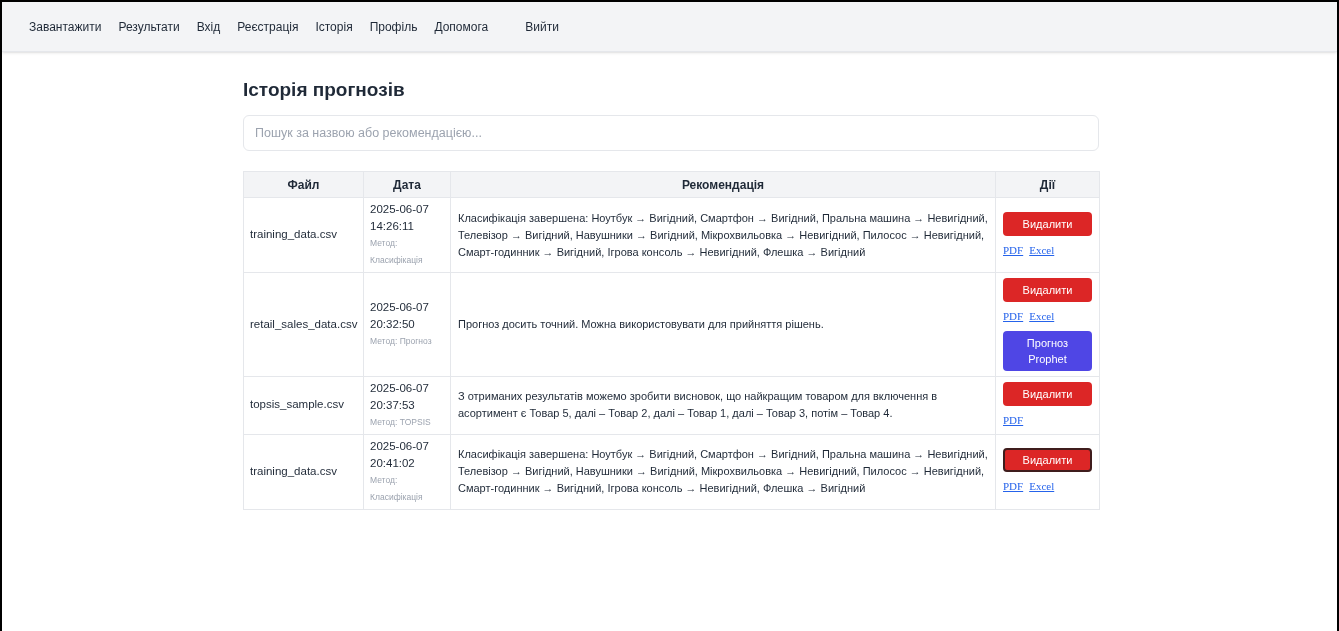 The height and width of the screenshot is (631, 1339). I want to click on page-title: Історія прогнозів, so click(324, 90).